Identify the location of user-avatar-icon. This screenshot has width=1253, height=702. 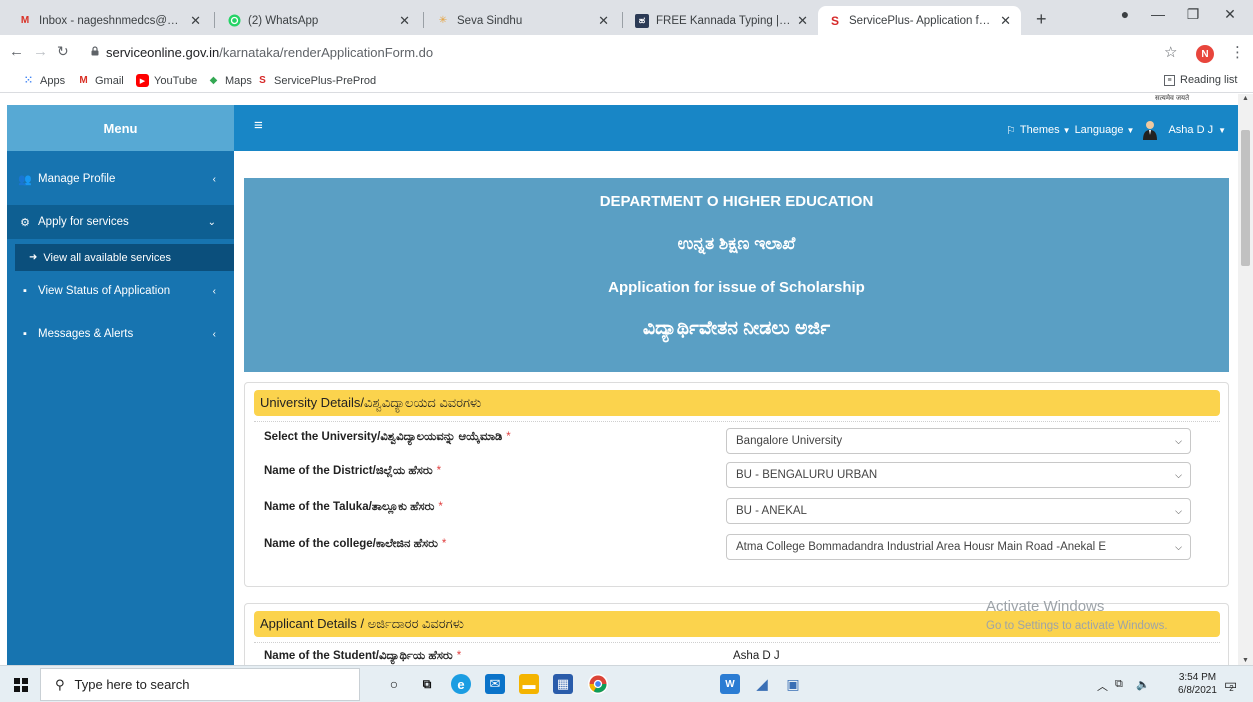
(1150, 130).